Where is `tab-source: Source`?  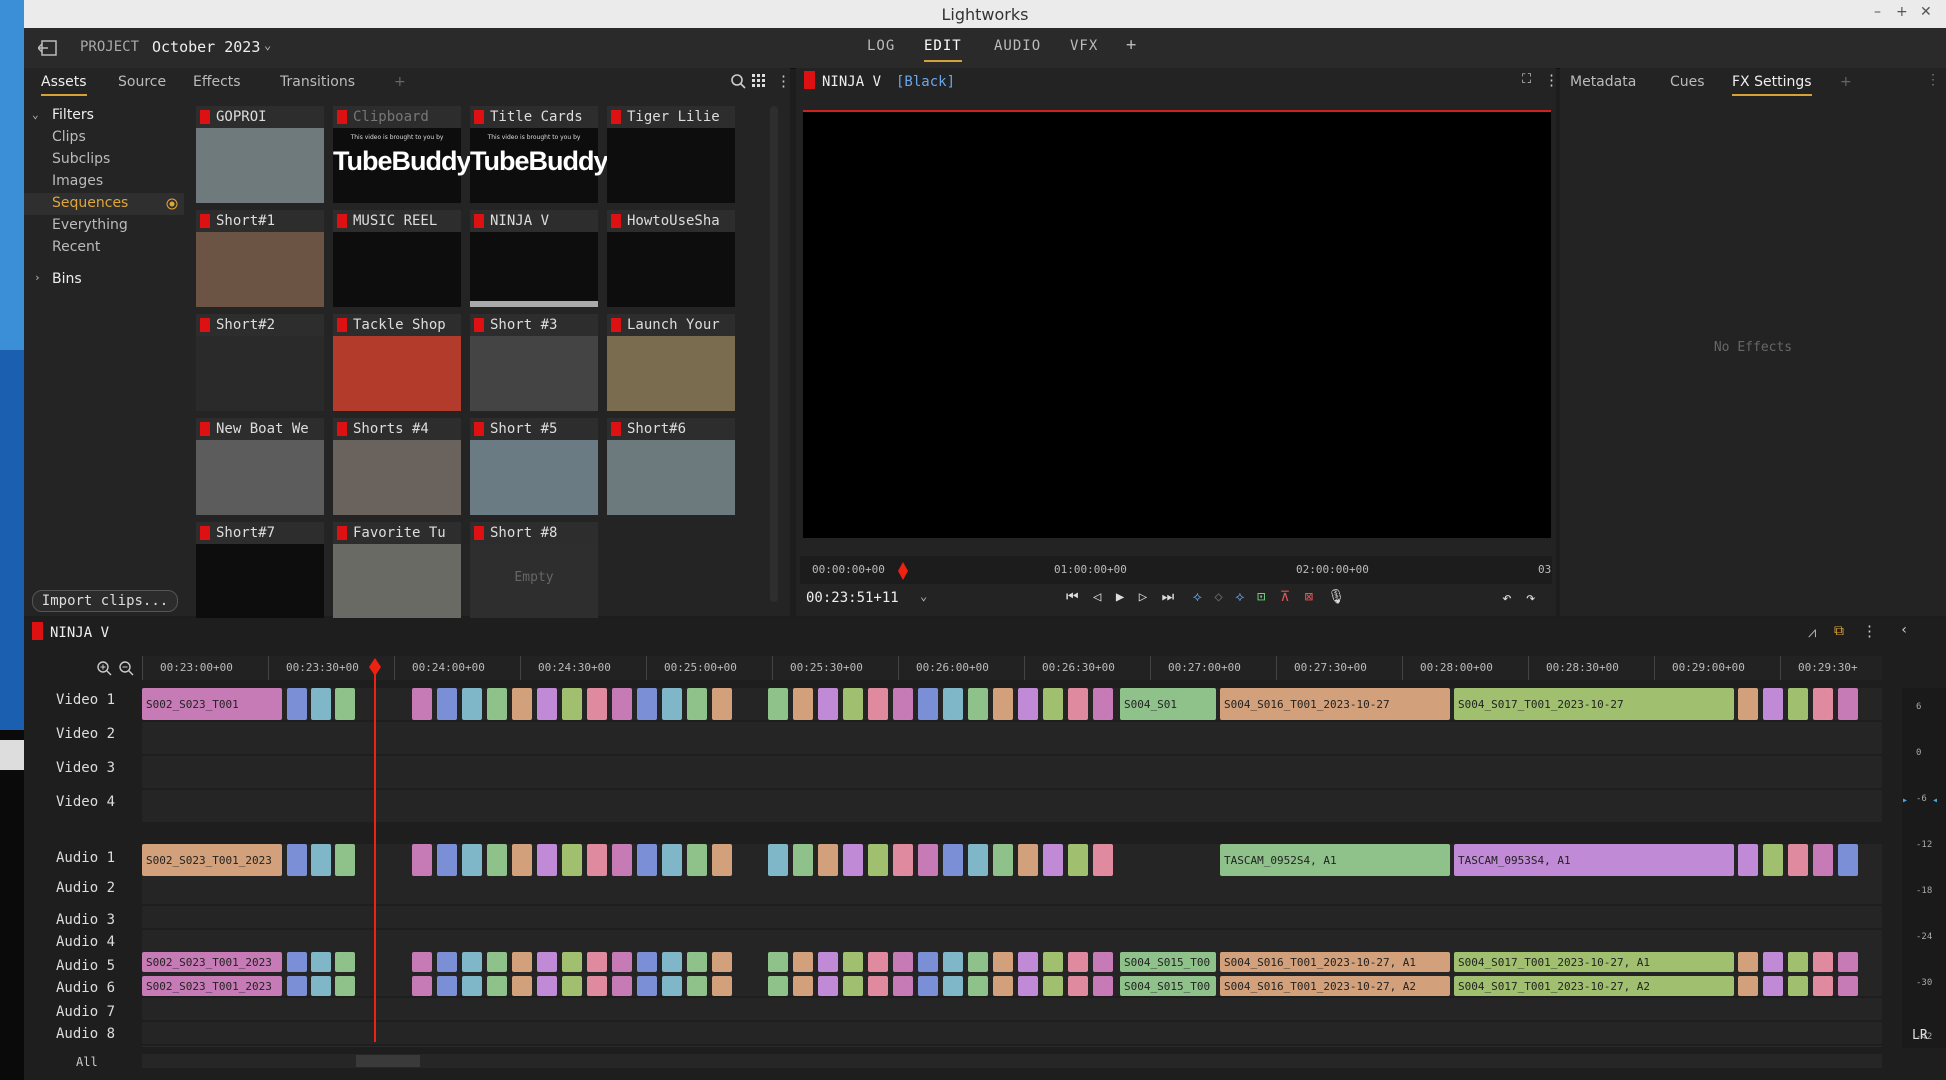 tab-source: Source is located at coordinates (142, 82).